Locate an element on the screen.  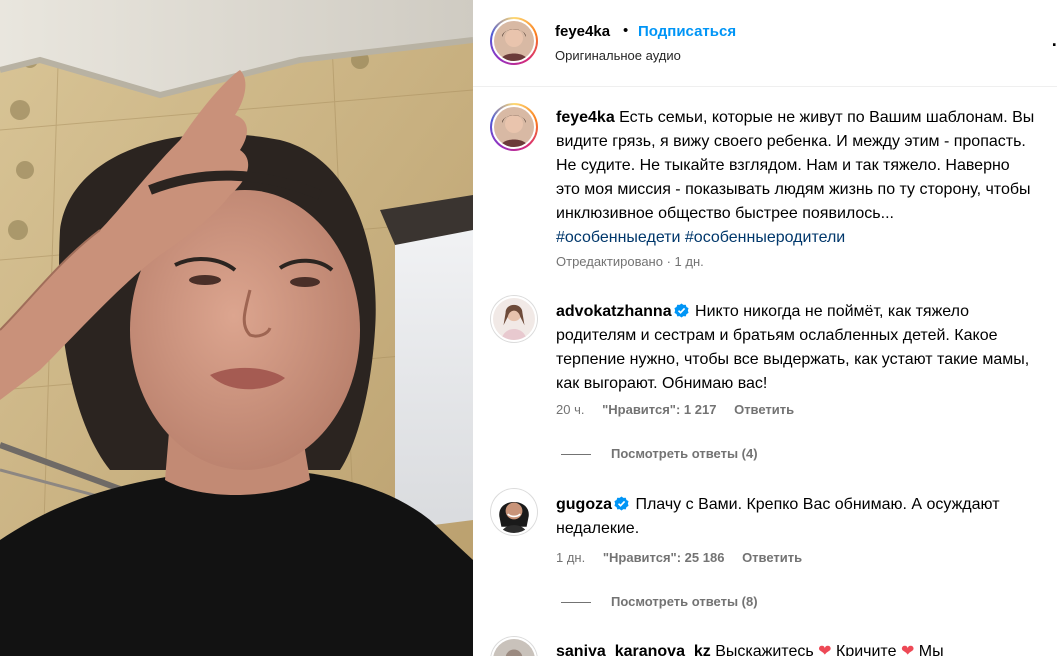
comment-username: saniya_karanova_kz is located at coordinates (633, 649).